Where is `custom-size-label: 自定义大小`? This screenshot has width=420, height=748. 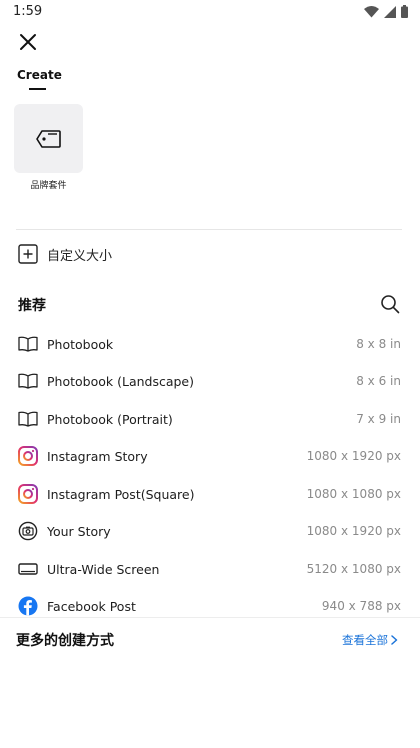 custom-size-label: 自定义大小 is located at coordinates (80, 256).